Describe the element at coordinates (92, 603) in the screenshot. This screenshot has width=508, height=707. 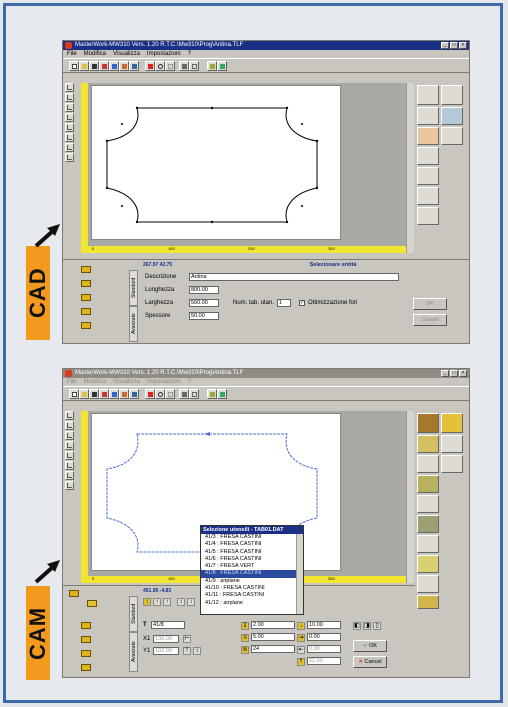
I see `tree-item-selected` at that location.